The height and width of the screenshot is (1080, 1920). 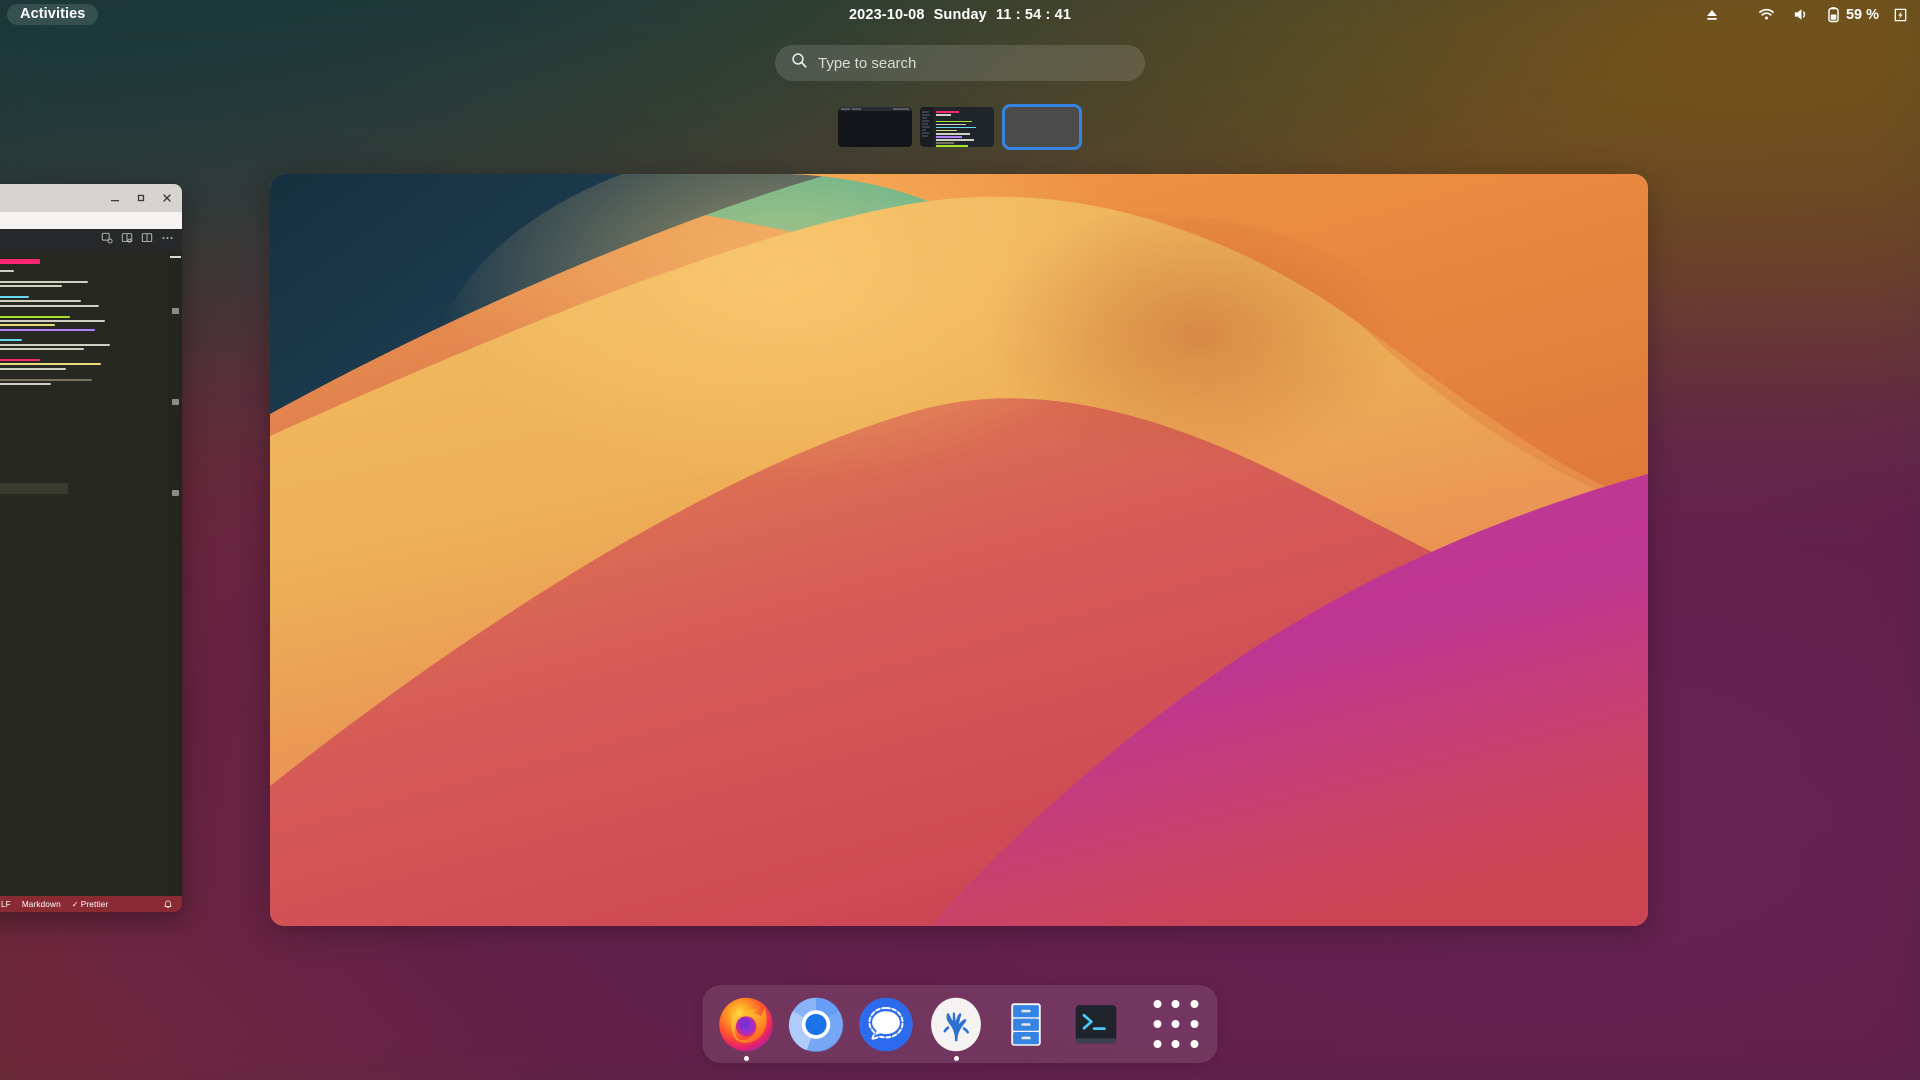 I want to click on minimap-slider, so click(x=175, y=257).